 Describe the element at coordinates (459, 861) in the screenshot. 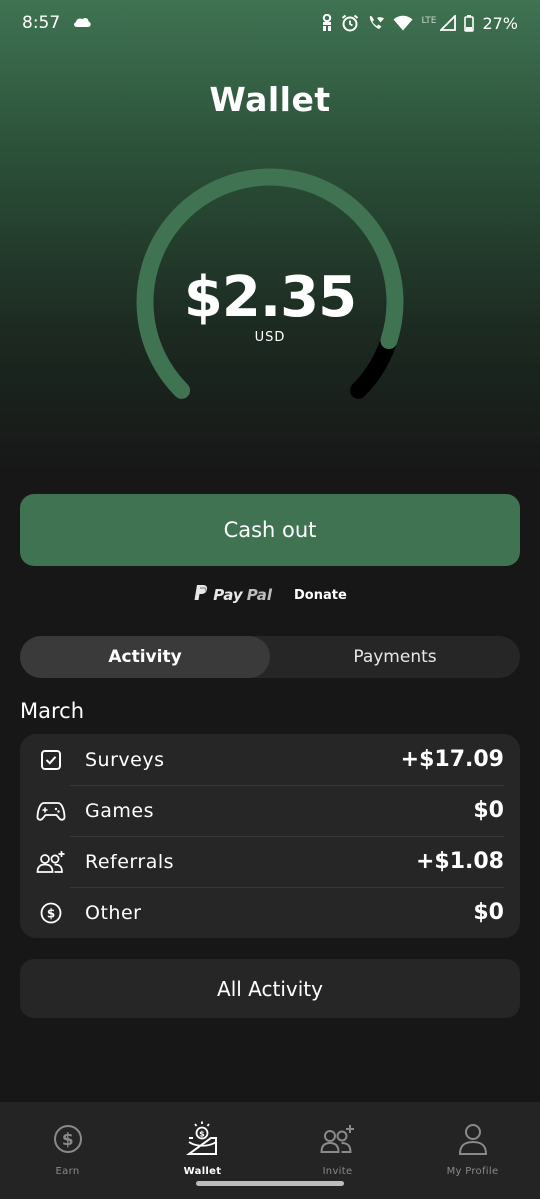

I see `list-item-amount: +$1.08` at that location.